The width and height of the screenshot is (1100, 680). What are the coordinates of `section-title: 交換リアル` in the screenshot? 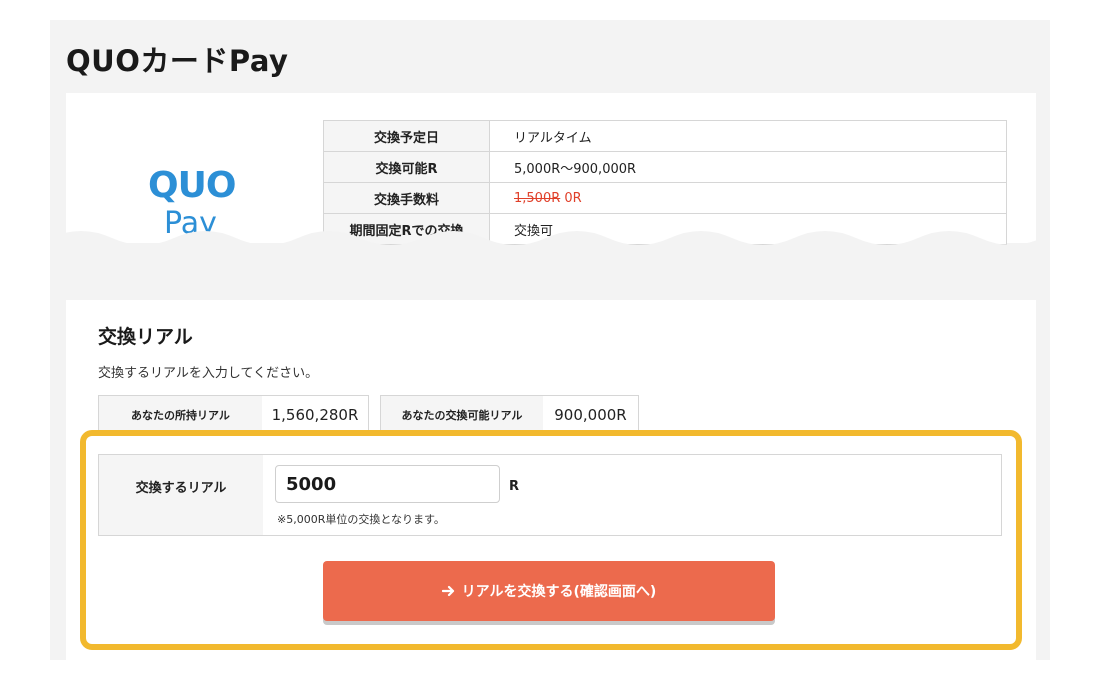 It's located at (145, 337).